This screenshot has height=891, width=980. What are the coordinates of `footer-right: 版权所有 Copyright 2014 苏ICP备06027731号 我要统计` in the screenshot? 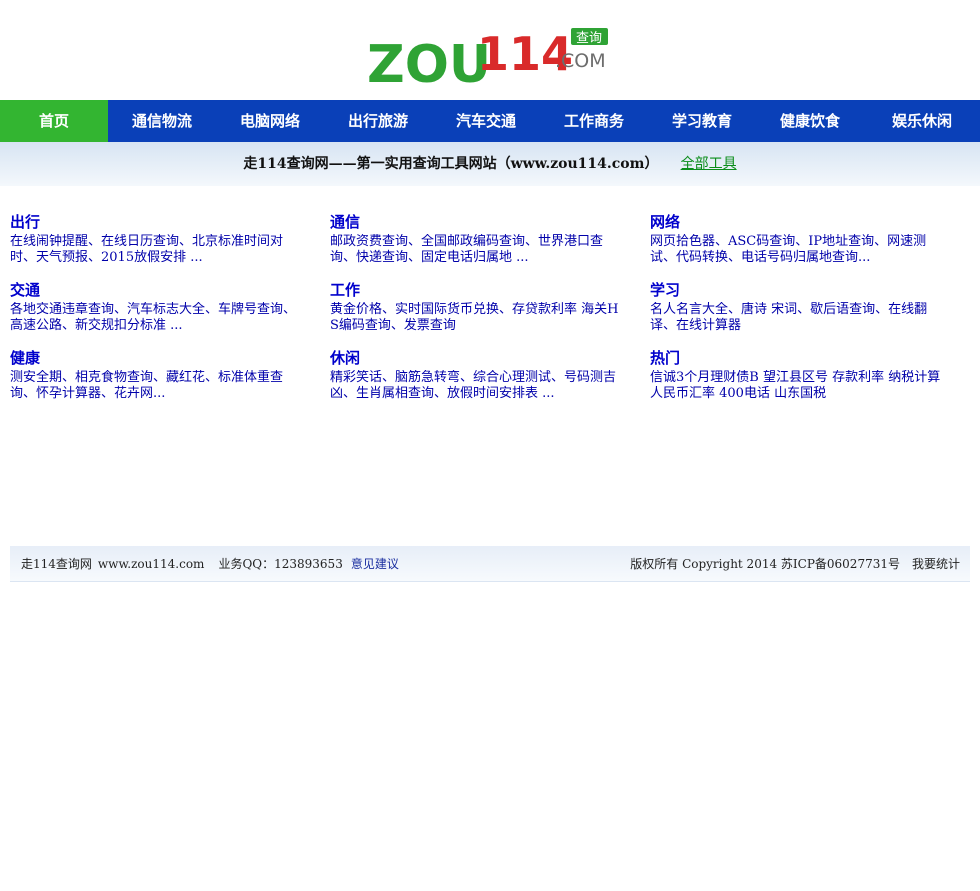 It's located at (795, 564).